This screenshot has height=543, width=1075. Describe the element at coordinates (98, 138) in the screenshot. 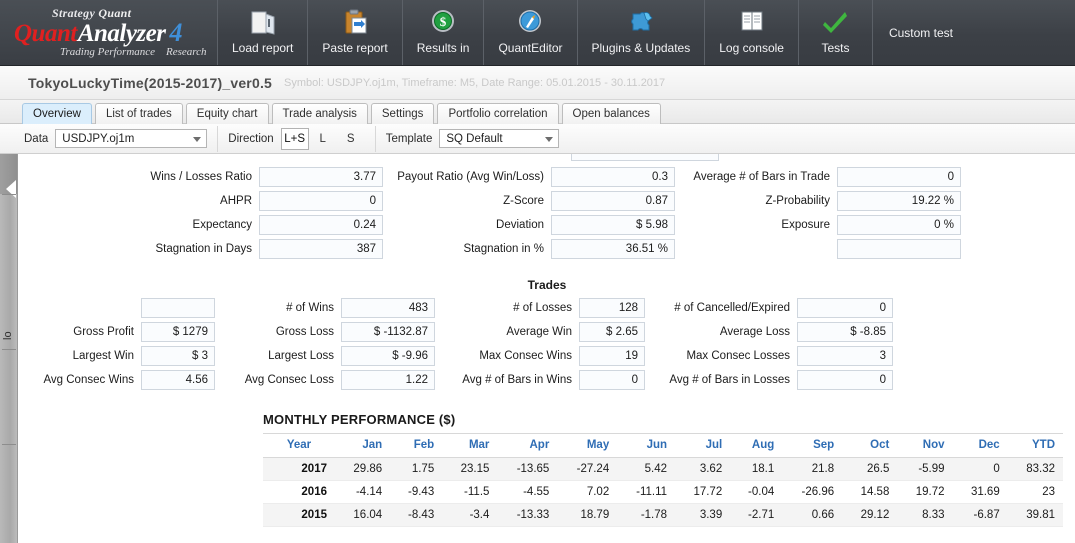

I see `data-select-value: USDJPY.oj1m` at that location.